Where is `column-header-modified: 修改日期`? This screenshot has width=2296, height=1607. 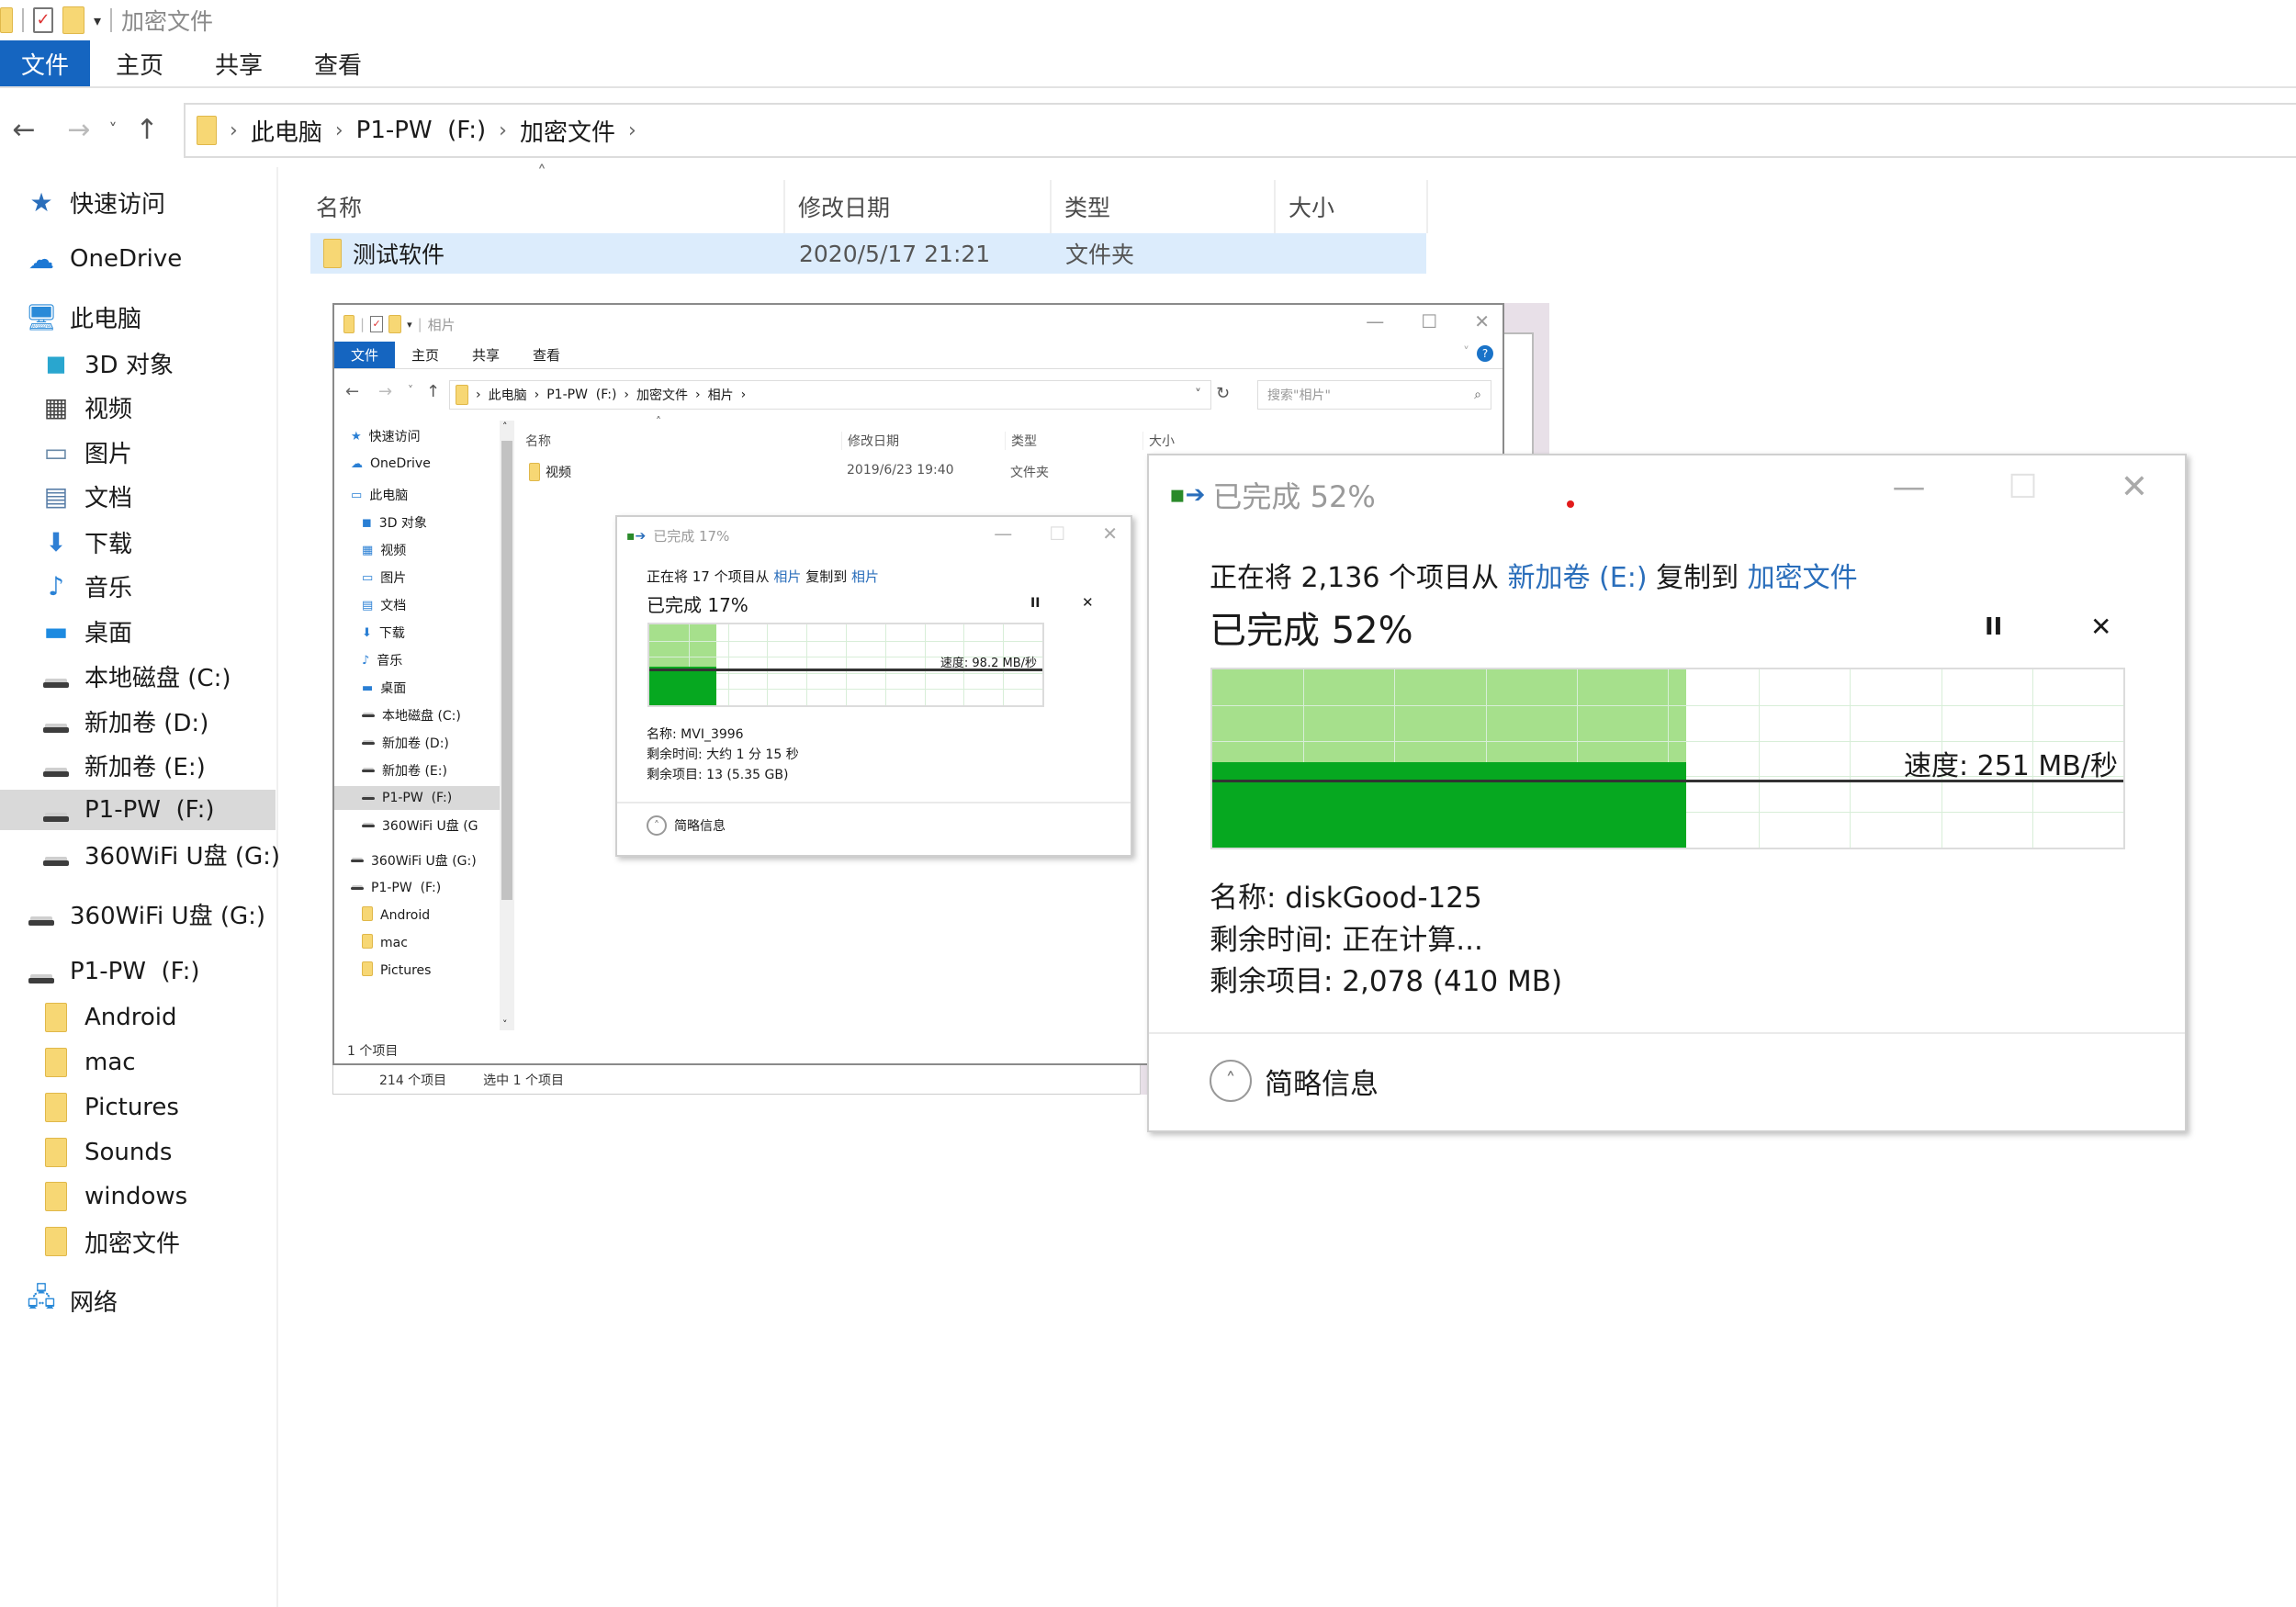
column-header-modified: 修改日期 is located at coordinates (919, 206).